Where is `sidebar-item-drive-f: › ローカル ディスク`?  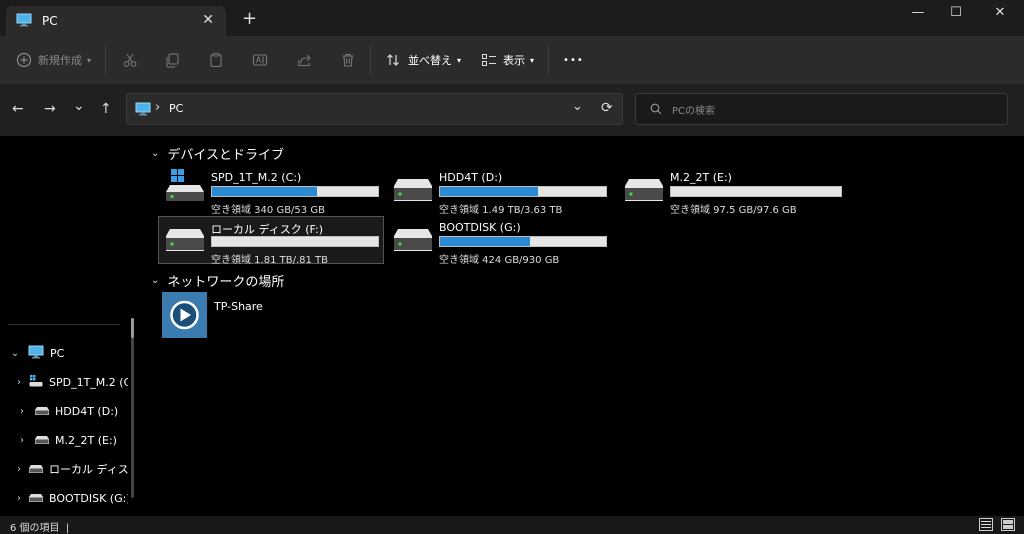 sidebar-item-drive-f: › ローカル ディスク is located at coordinates (64, 469).